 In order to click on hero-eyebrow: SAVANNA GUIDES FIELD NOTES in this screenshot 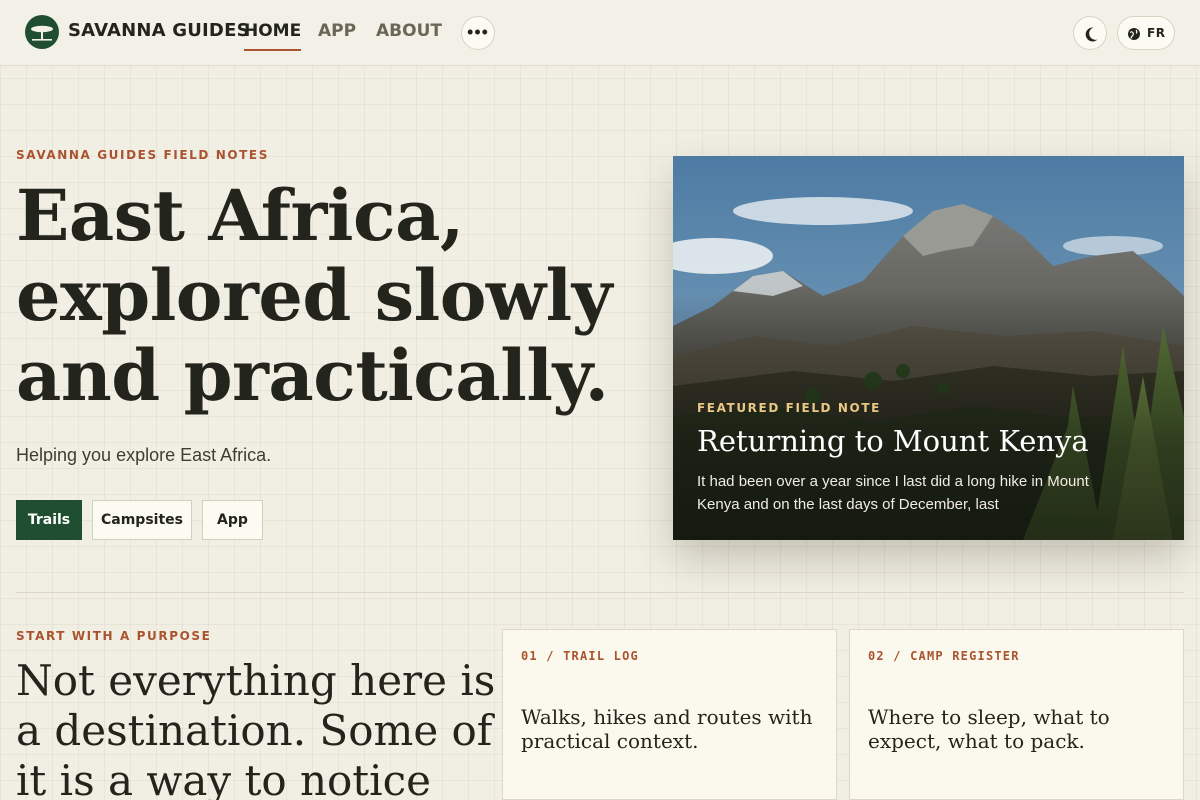, I will do `click(142, 155)`.